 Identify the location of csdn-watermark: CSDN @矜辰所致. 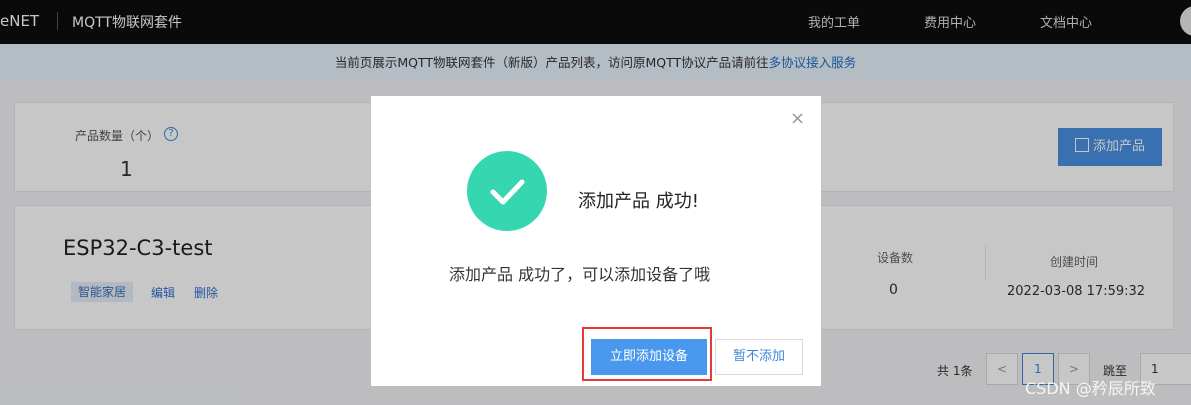
(1090, 388).